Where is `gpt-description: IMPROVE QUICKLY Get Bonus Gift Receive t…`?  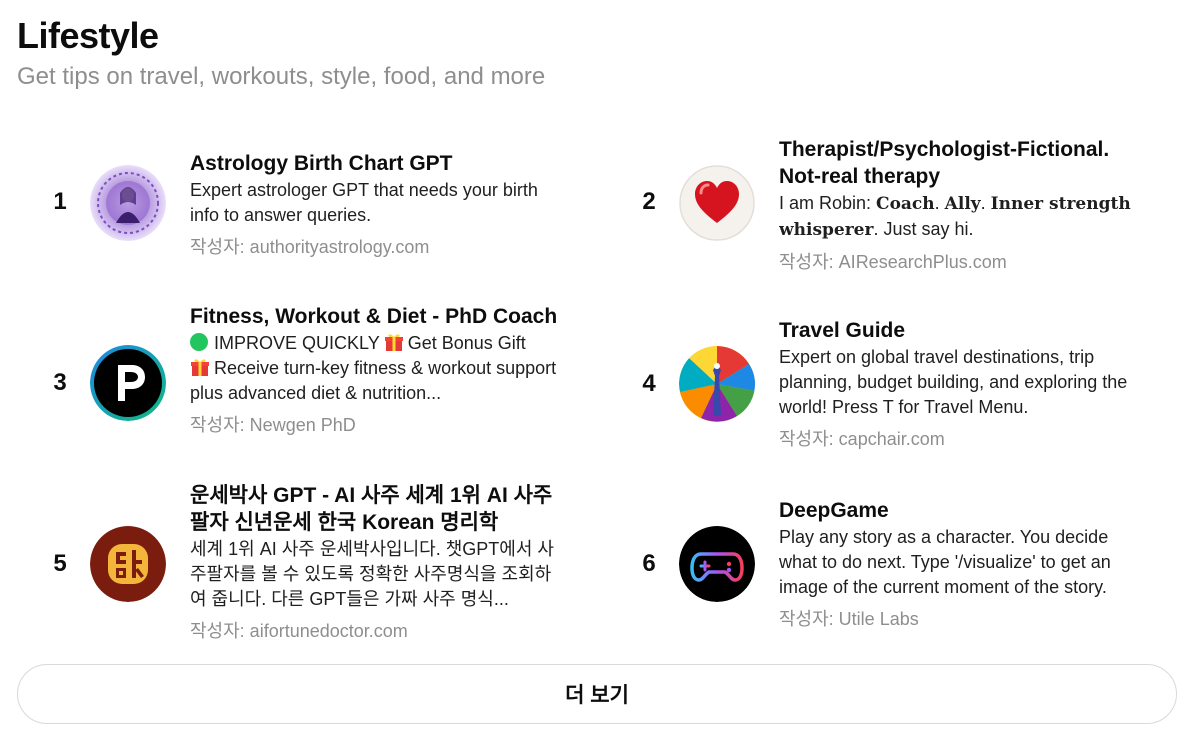
gpt-description: IMPROVE QUICKLY Get Bonus Gift Receive t… is located at coordinates (375, 368).